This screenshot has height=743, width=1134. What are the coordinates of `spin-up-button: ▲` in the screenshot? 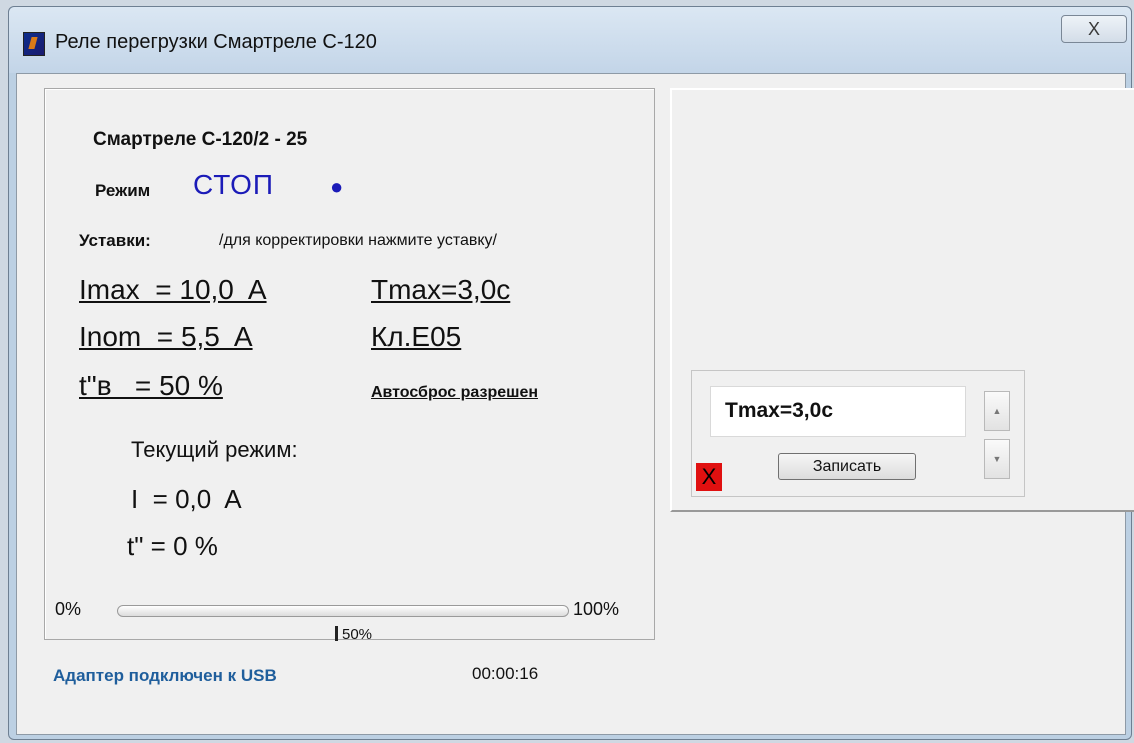 It's located at (997, 411).